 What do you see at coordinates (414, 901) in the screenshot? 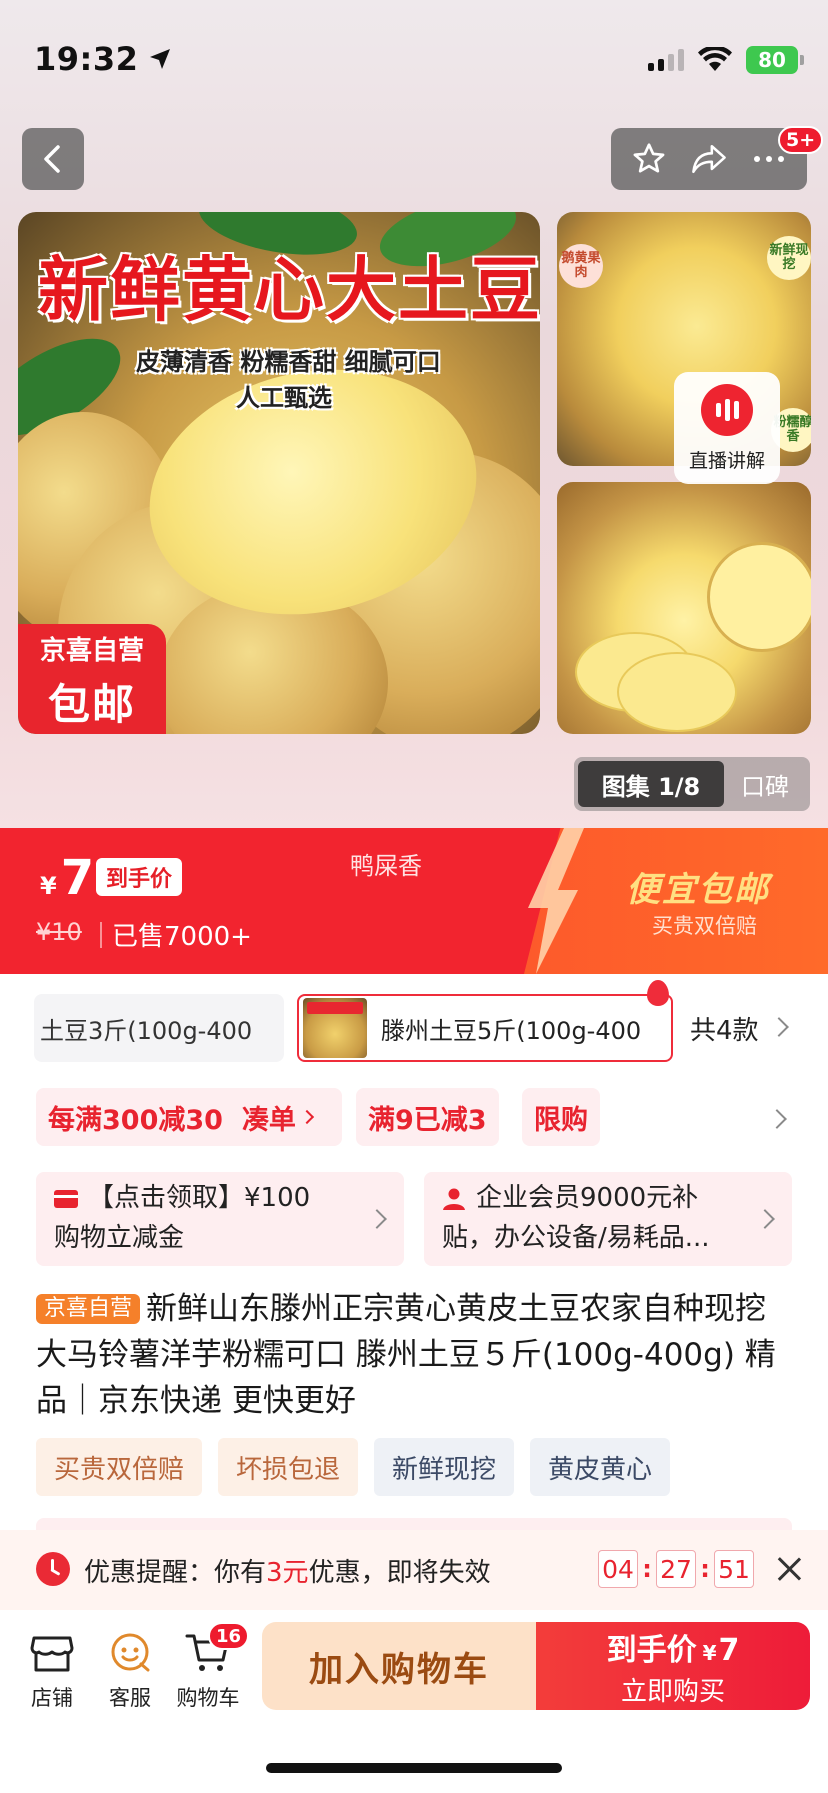
I see `price-banner: ¥ 7 到手价 ¥10 已售7000+ 鸭屎香 便宜包邮 买贵双倍赔` at bounding box center [414, 901].